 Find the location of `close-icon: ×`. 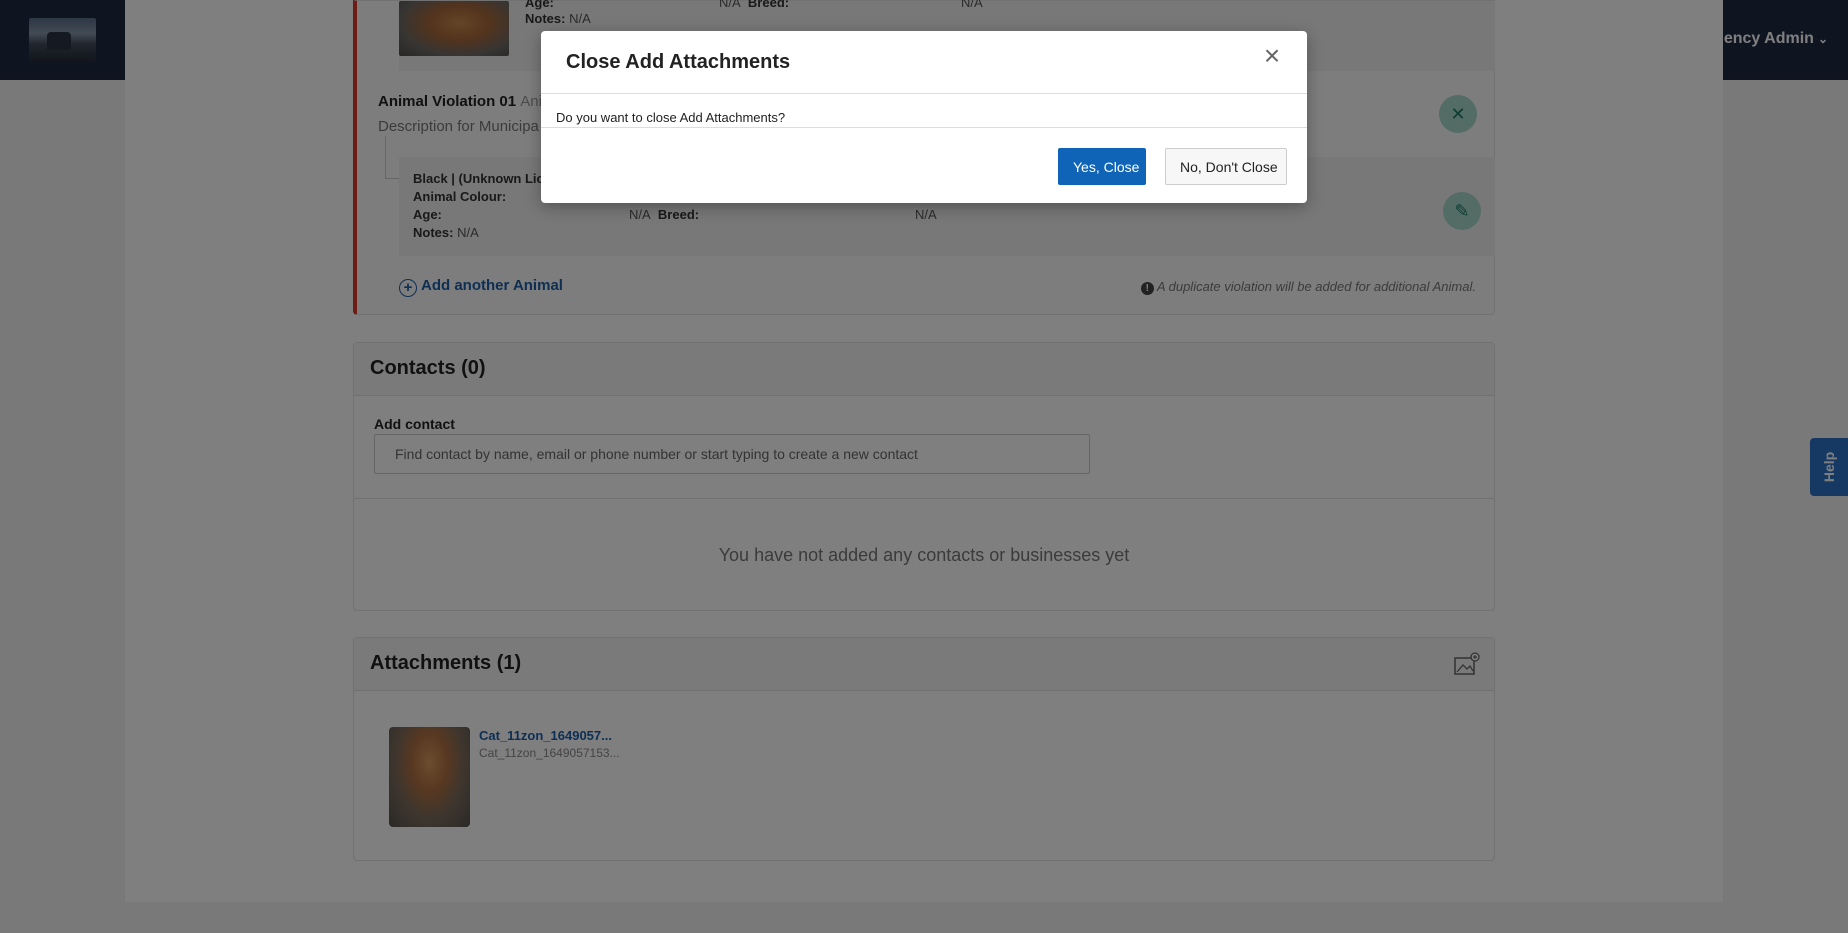

close-icon: × is located at coordinates (1272, 56).